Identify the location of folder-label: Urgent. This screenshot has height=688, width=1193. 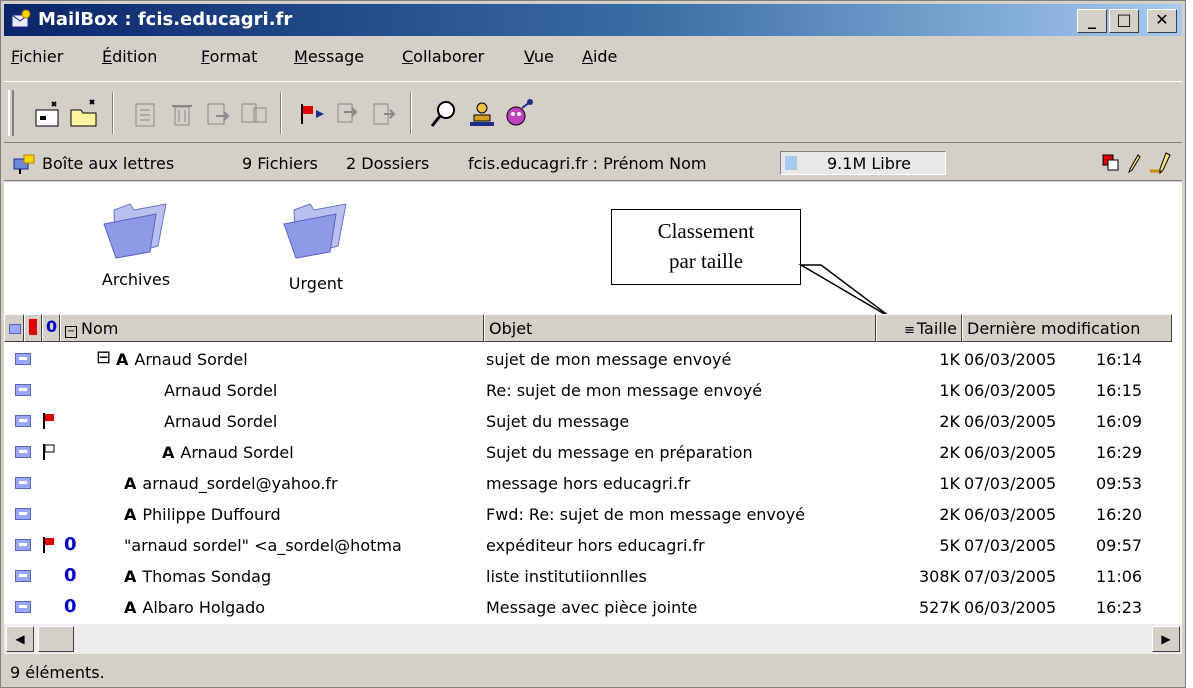
(316, 283).